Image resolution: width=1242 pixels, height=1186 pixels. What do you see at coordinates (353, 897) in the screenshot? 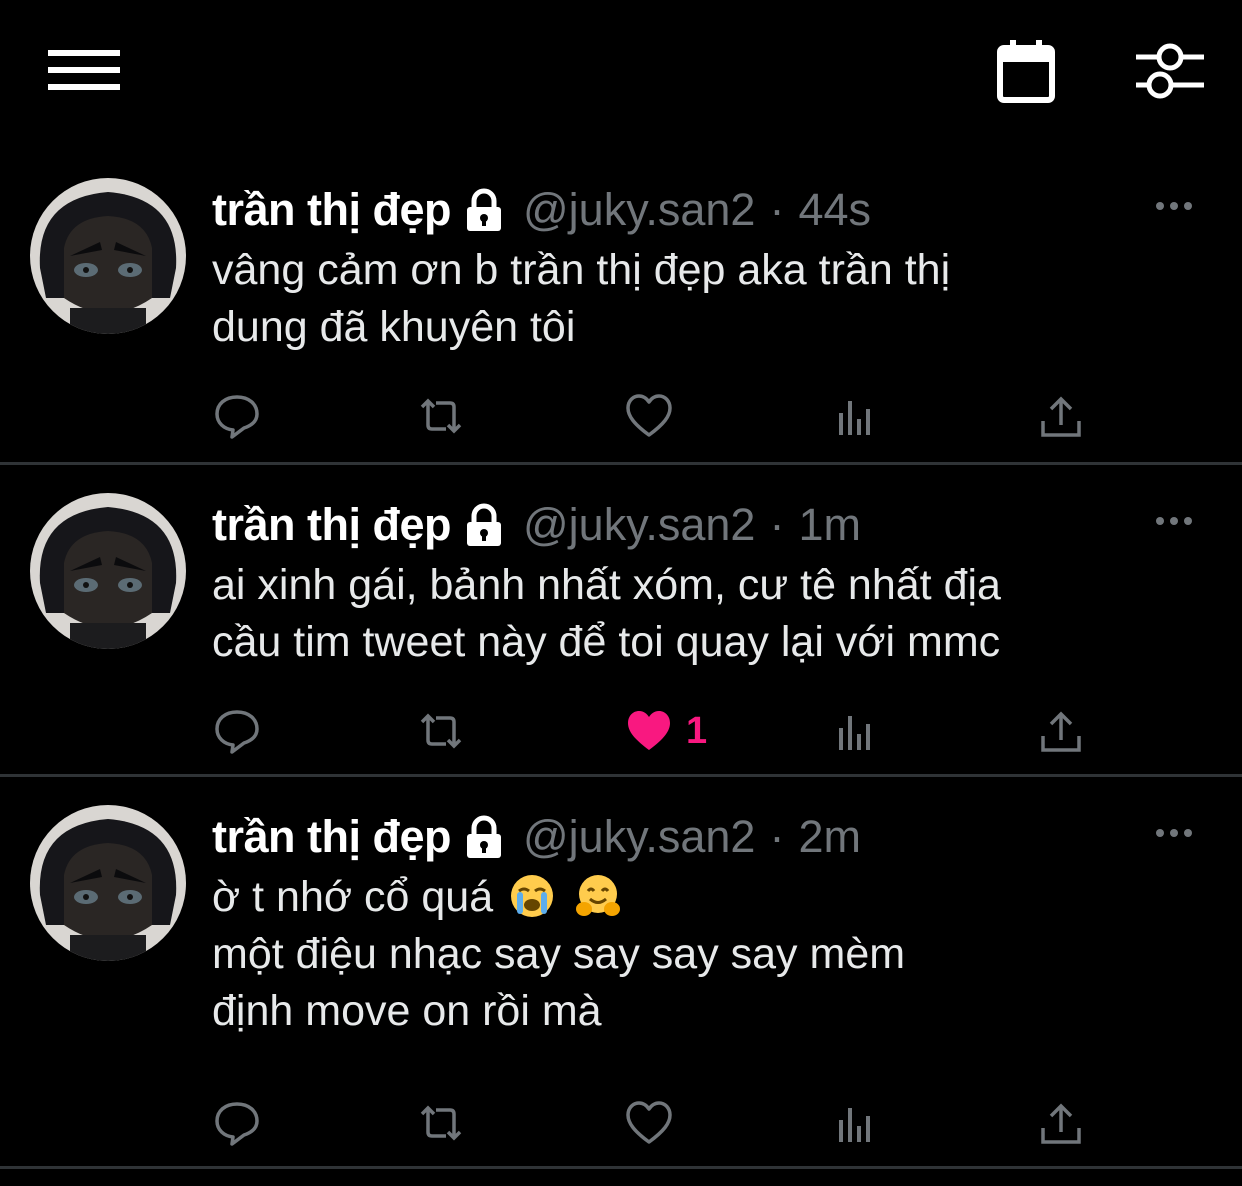
I see `tweet-text-line1: ờ t nhớ cổ quá` at bounding box center [353, 897].